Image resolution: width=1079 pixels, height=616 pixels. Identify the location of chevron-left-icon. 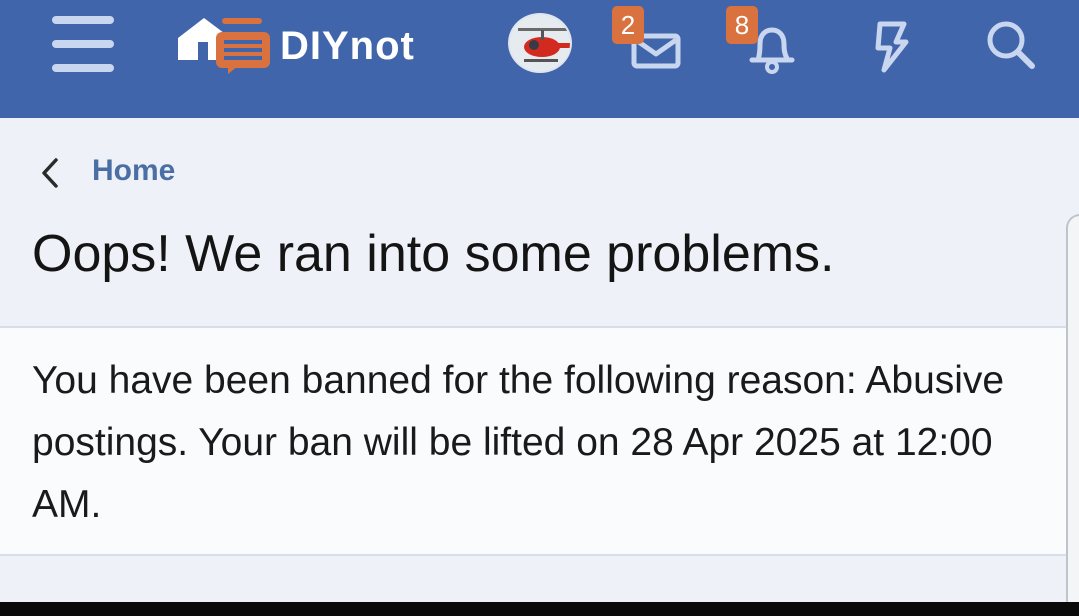
(51, 173).